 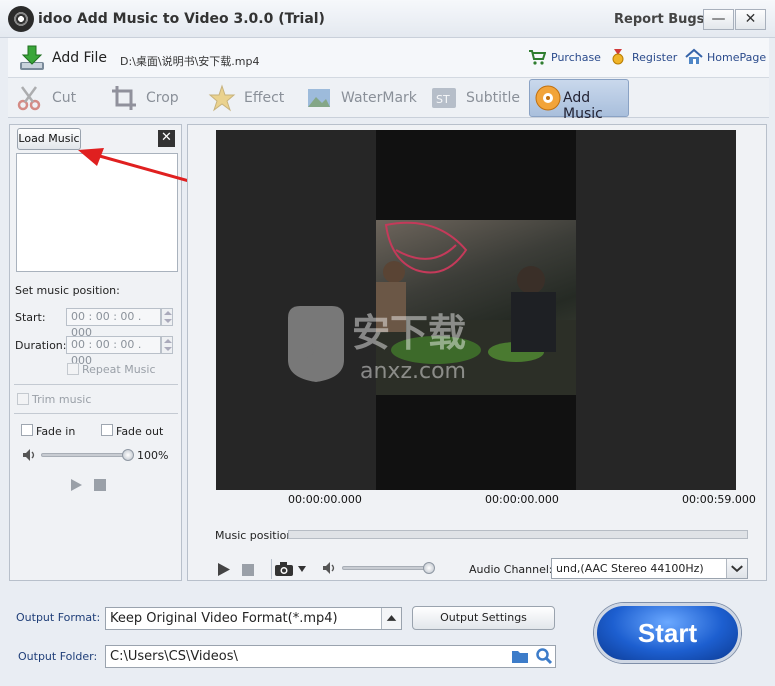 What do you see at coordinates (483, 618) in the screenshot?
I see `output-settings-button: Output Settings` at bounding box center [483, 618].